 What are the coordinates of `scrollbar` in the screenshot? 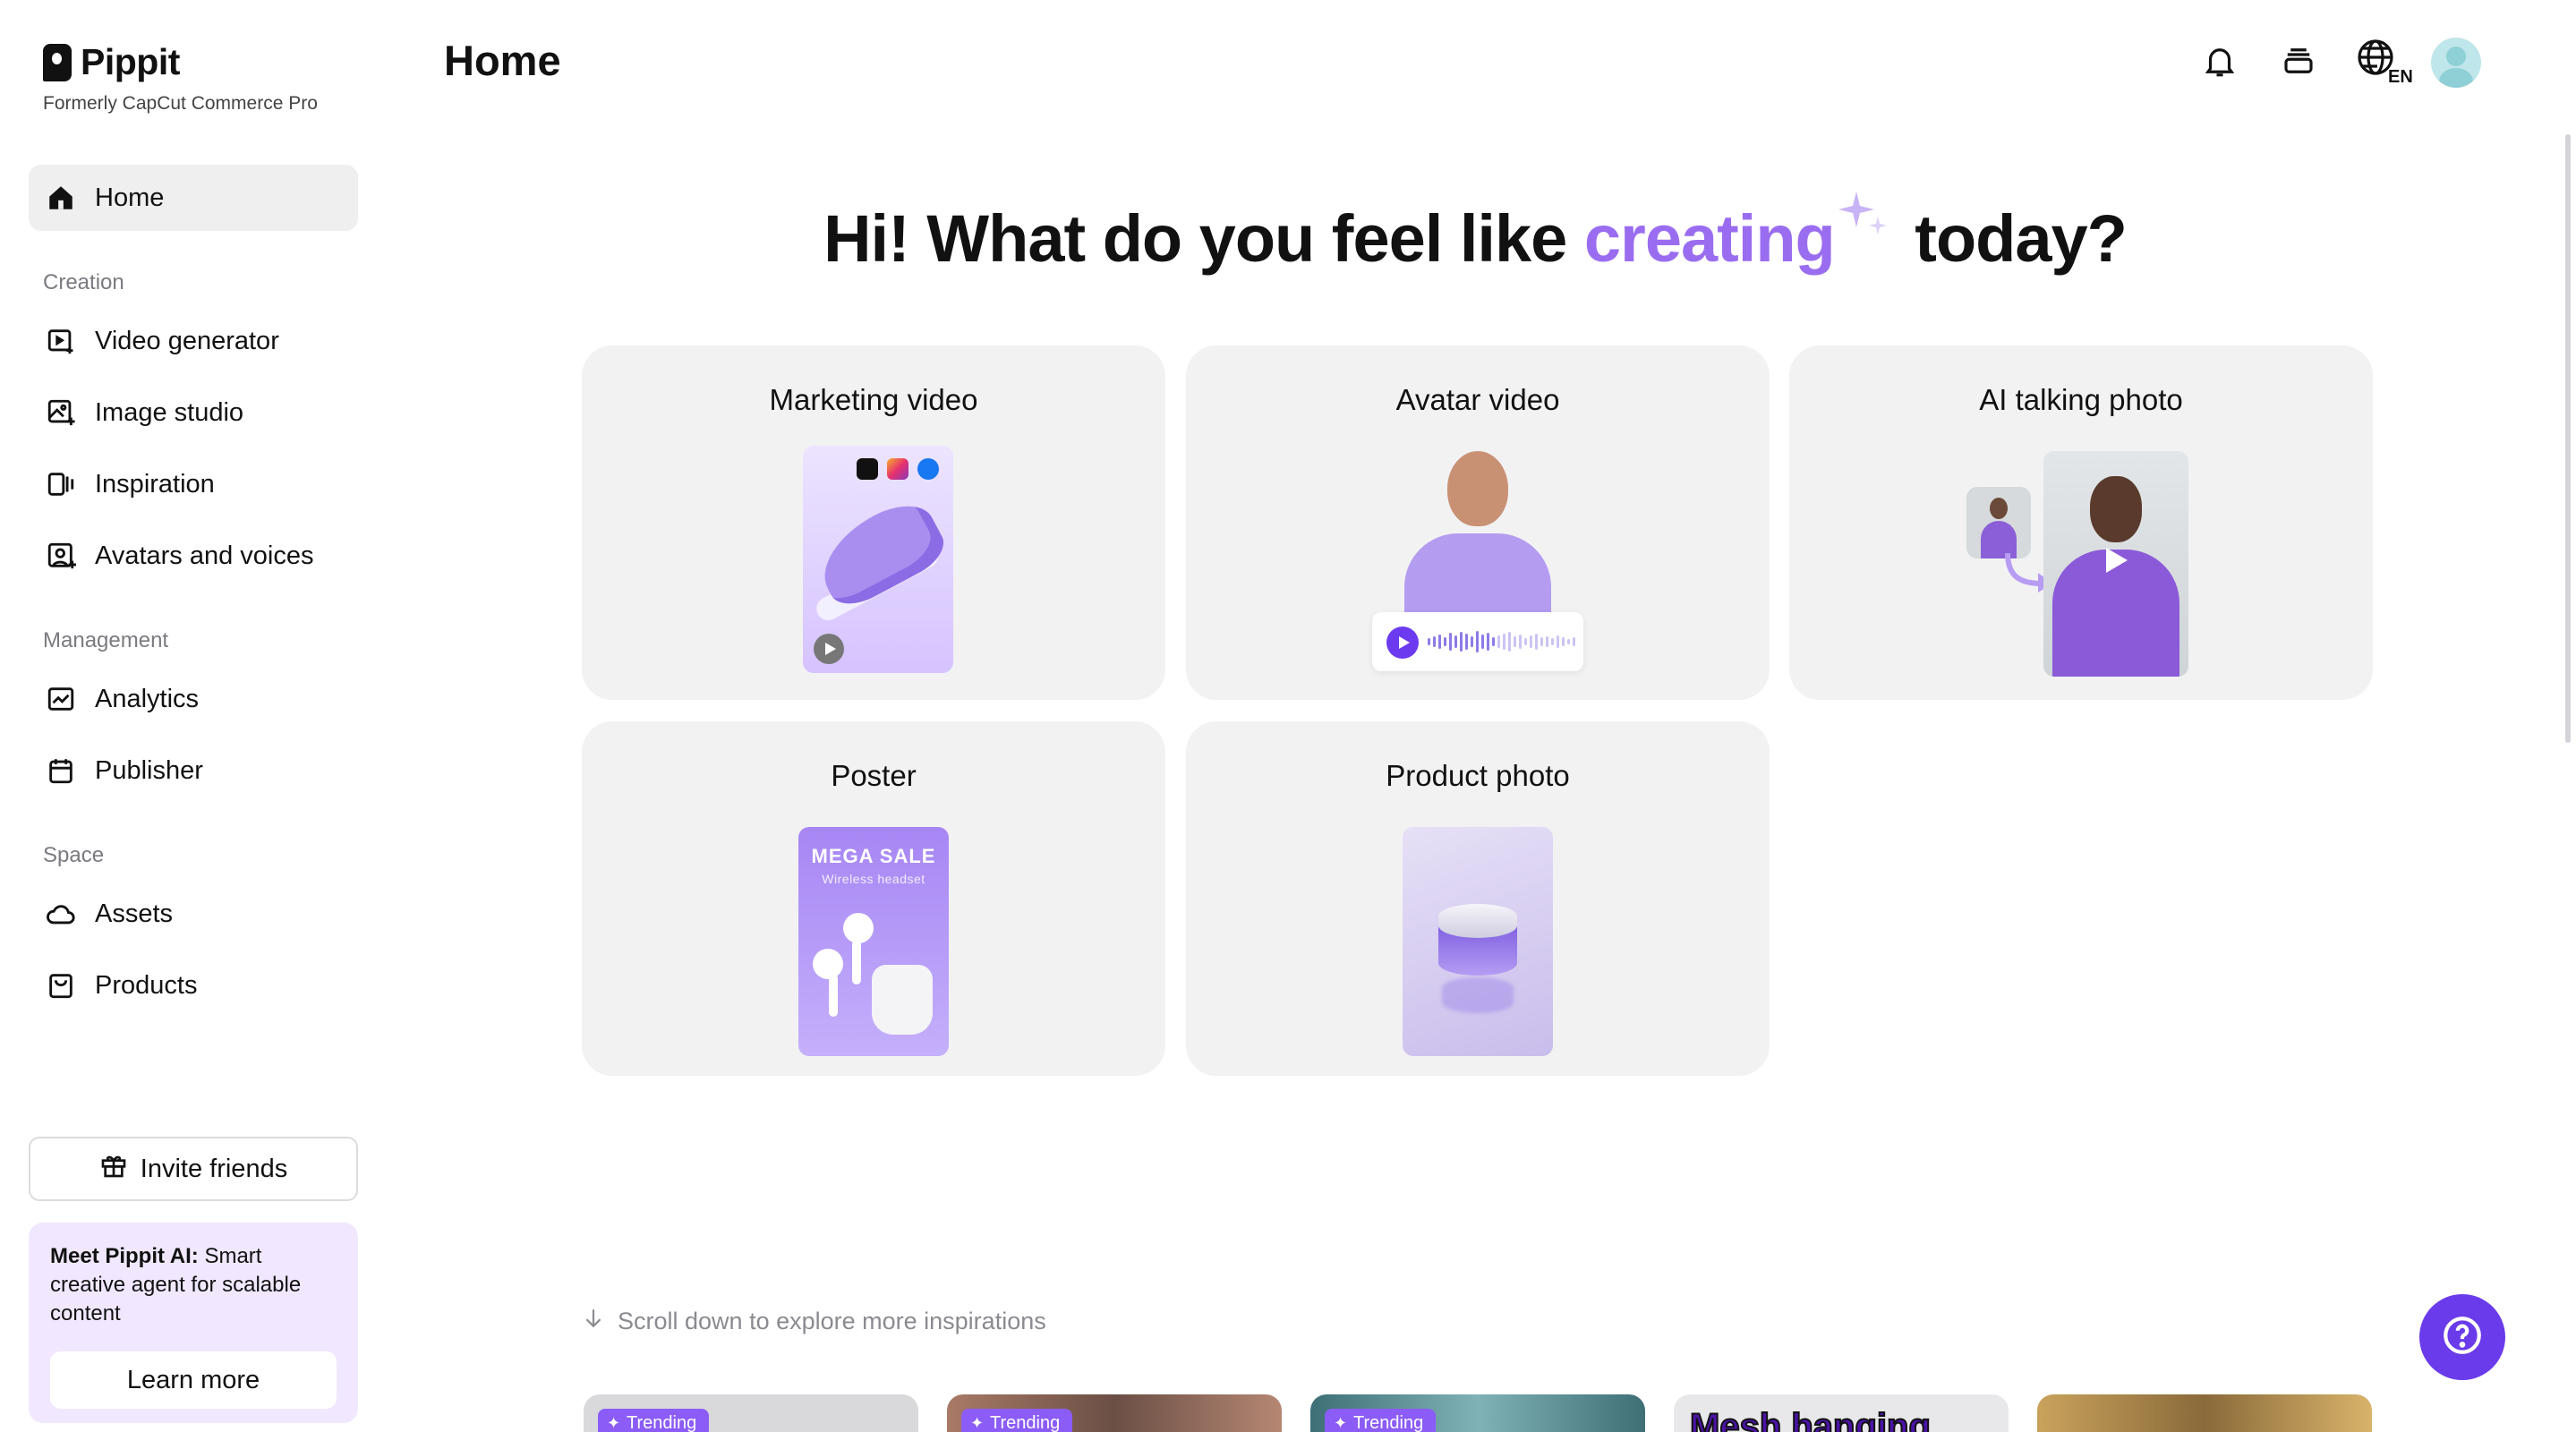 It's located at (2568, 438).